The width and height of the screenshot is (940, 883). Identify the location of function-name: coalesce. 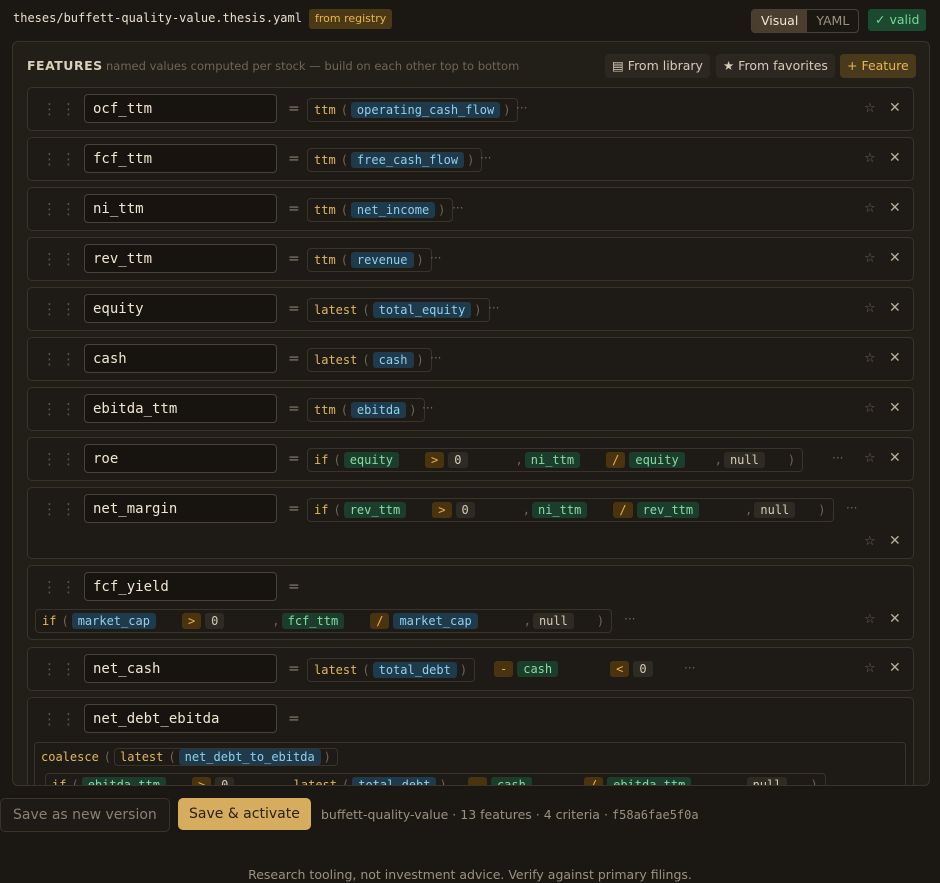
(70, 757).